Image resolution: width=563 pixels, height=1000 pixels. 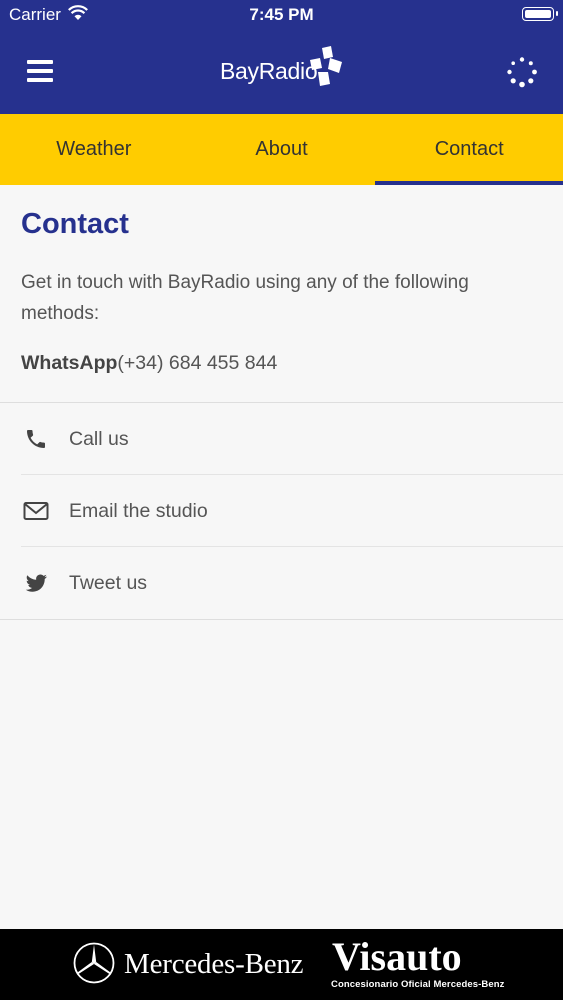 What do you see at coordinates (292, 439) in the screenshot?
I see `call-us-item: Call us` at bounding box center [292, 439].